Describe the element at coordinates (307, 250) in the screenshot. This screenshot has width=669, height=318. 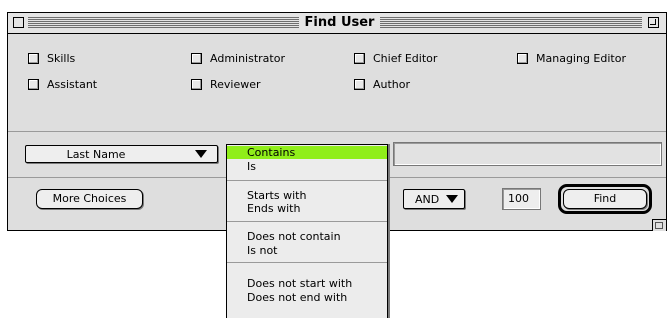
I see `menu-item-is-not: Is not` at that location.